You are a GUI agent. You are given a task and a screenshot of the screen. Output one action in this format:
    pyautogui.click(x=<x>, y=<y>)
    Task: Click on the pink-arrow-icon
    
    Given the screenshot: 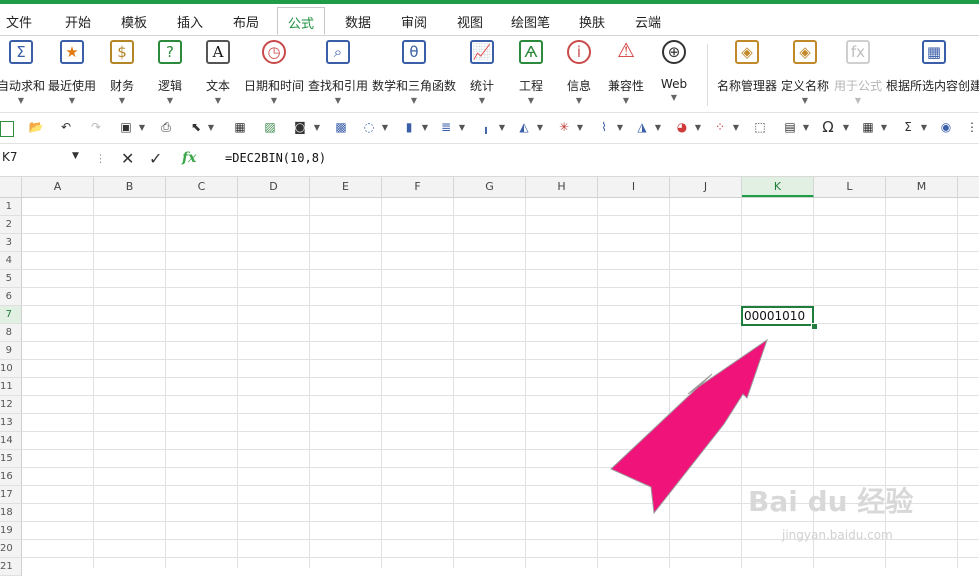 What is the action you would take?
    pyautogui.click(x=689, y=426)
    